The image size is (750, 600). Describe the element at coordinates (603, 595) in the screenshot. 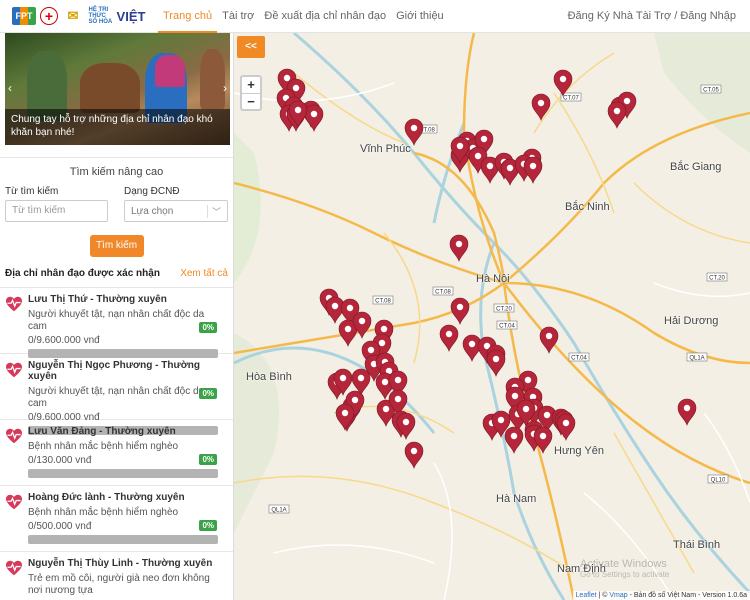

I see `attribution-sep: | ©` at that location.